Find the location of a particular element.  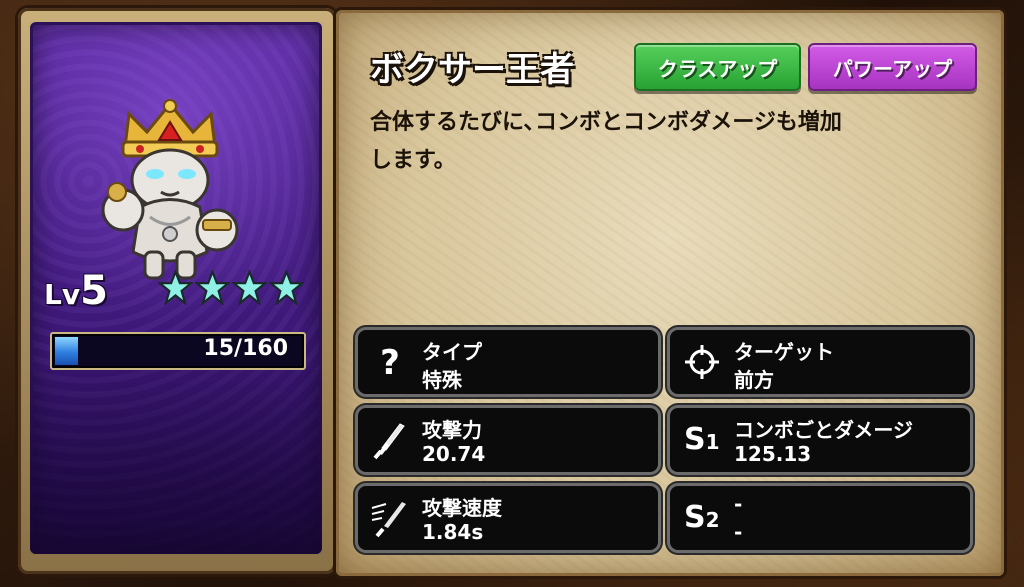

boxer-king-character is located at coordinates (170, 189).